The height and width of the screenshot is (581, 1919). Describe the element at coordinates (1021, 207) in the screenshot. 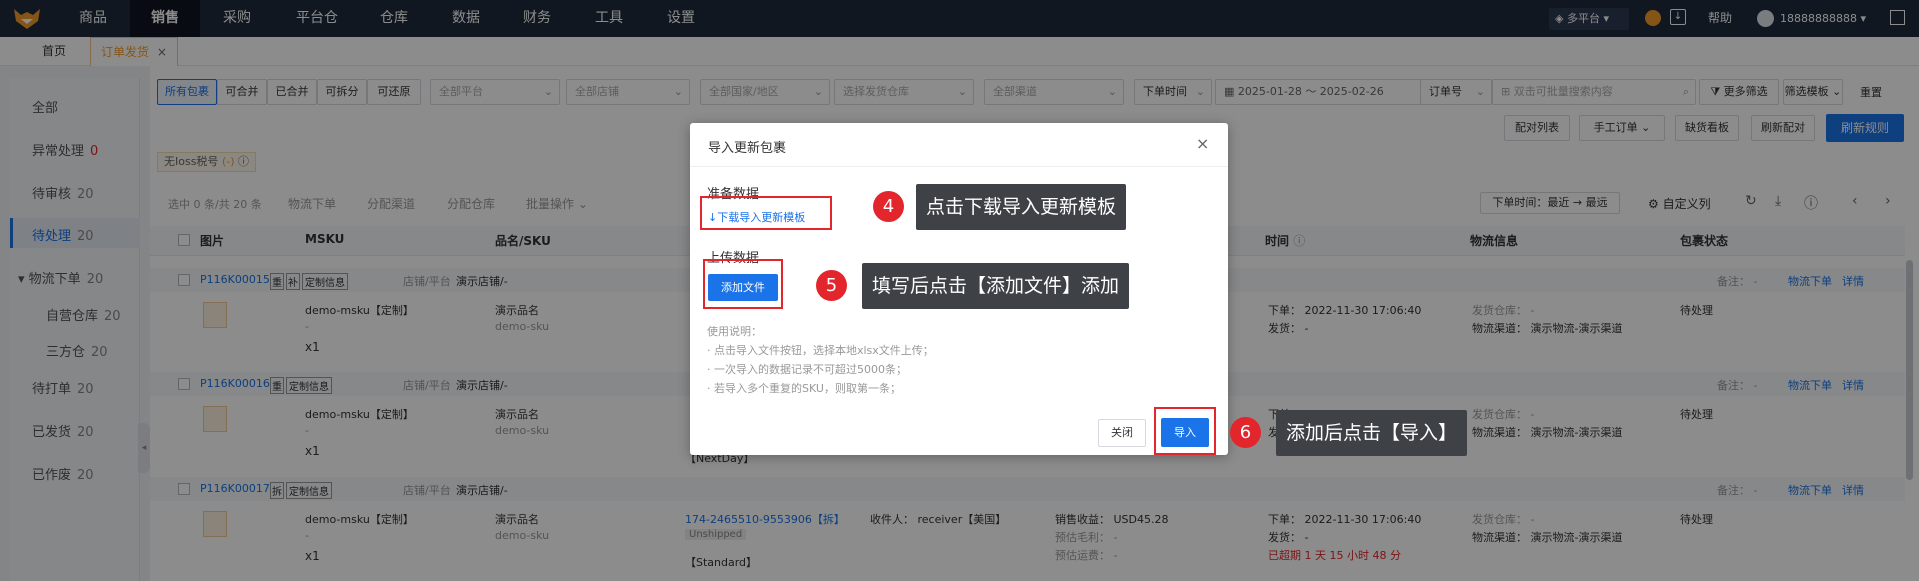

I see `callout-download-template: 点击下载导入更新模板` at that location.